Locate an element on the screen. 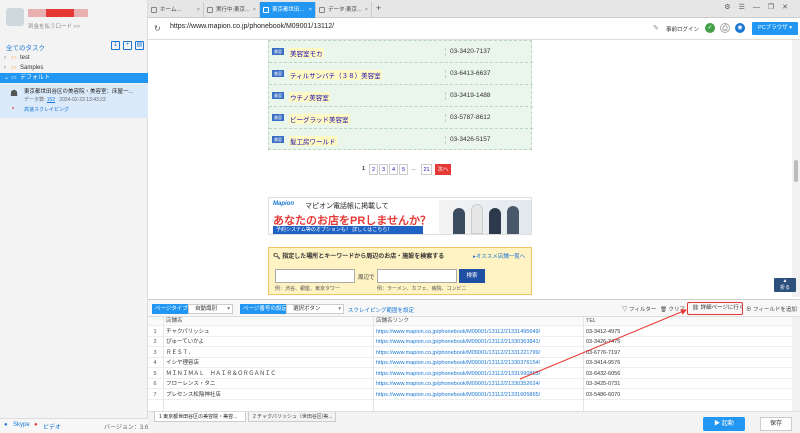 The width and height of the screenshot is (800, 433). cell-tel: 03-6776-7197 is located at coordinates (688, 353).